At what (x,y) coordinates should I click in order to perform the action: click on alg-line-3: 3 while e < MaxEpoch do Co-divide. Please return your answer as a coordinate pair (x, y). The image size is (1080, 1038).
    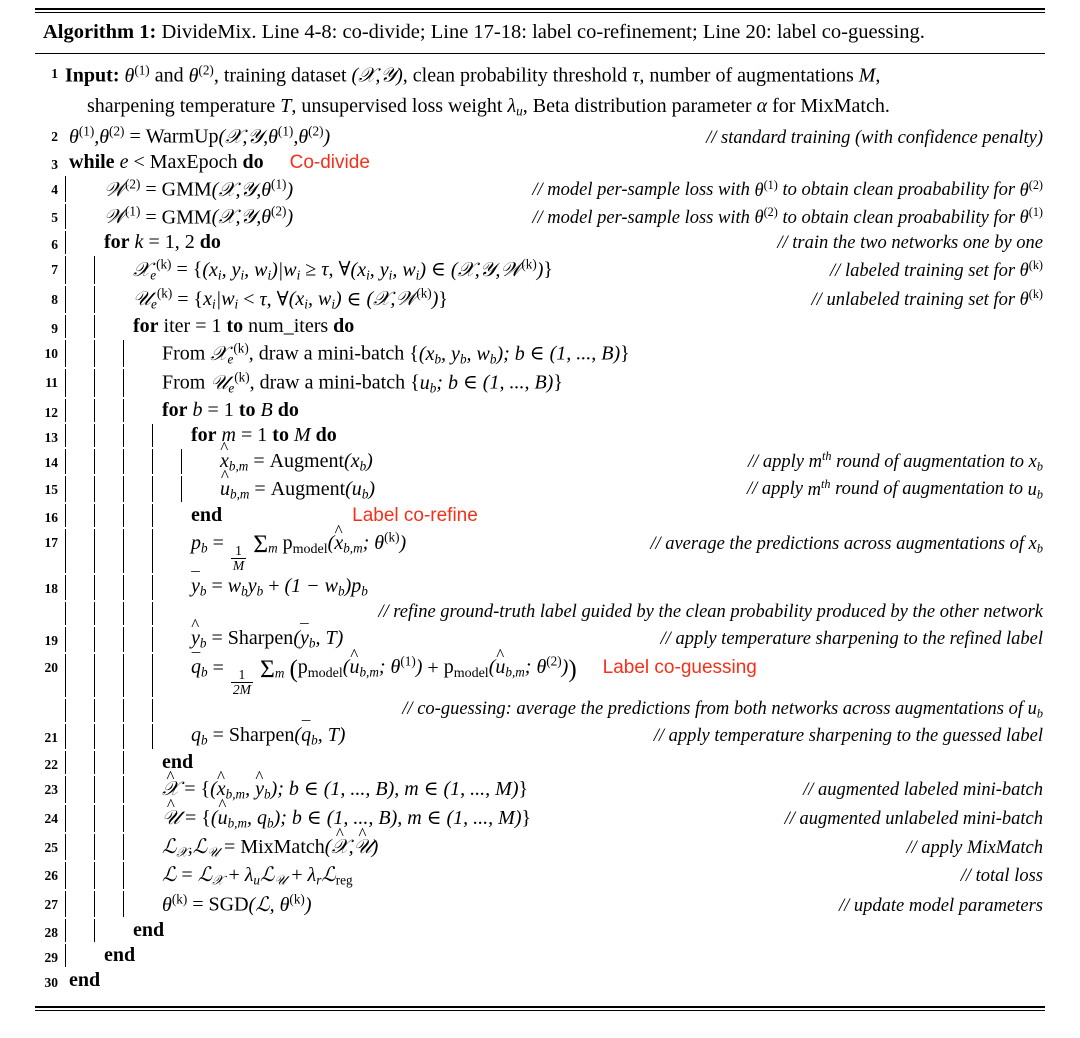
    Looking at the image, I should click on (540, 161).